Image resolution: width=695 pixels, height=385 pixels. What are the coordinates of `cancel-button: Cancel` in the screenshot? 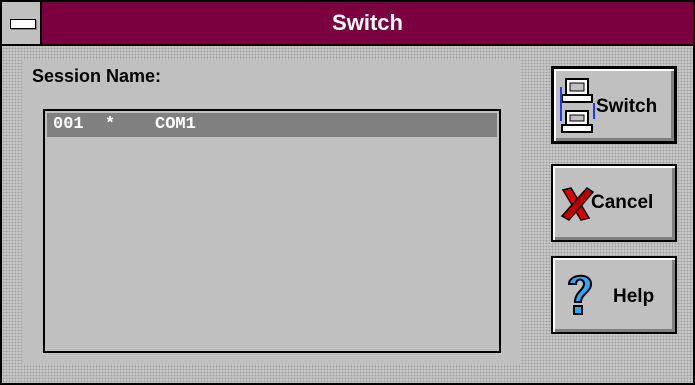 It's located at (614, 203).